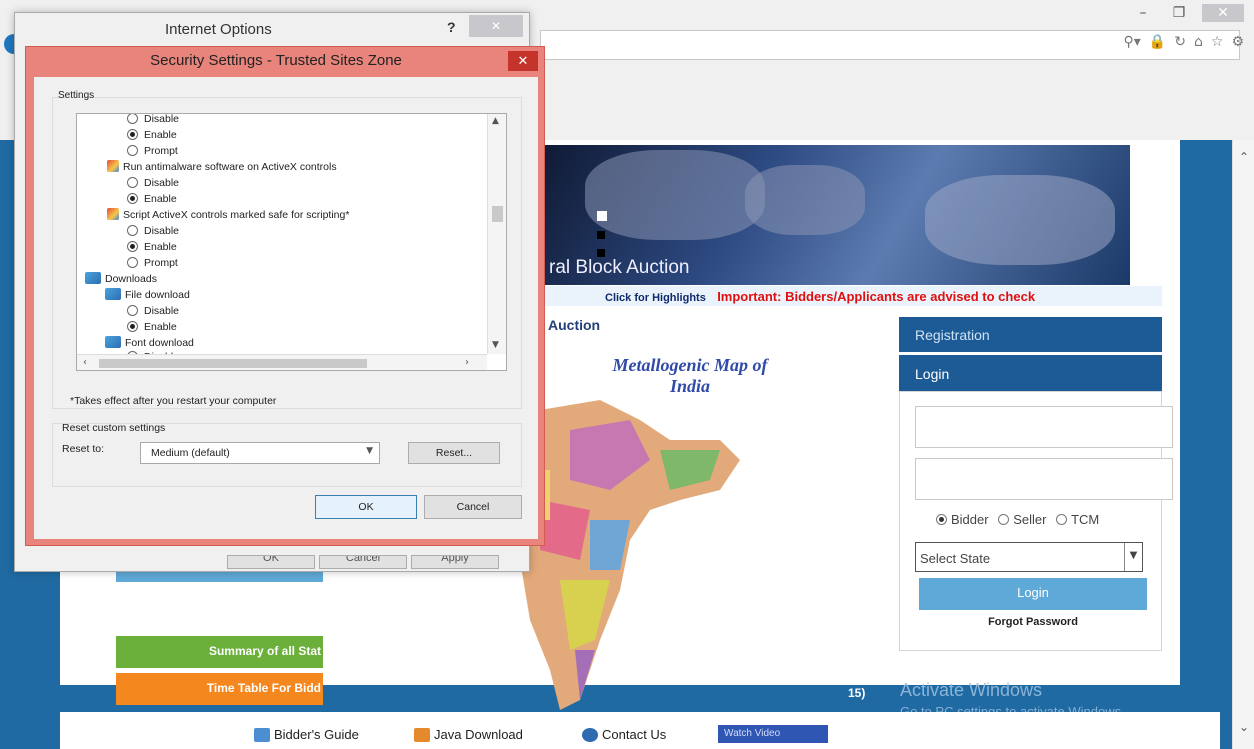 The width and height of the screenshot is (1254, 749). I want to click on java-download-link: Java Download, so click(468, 734).